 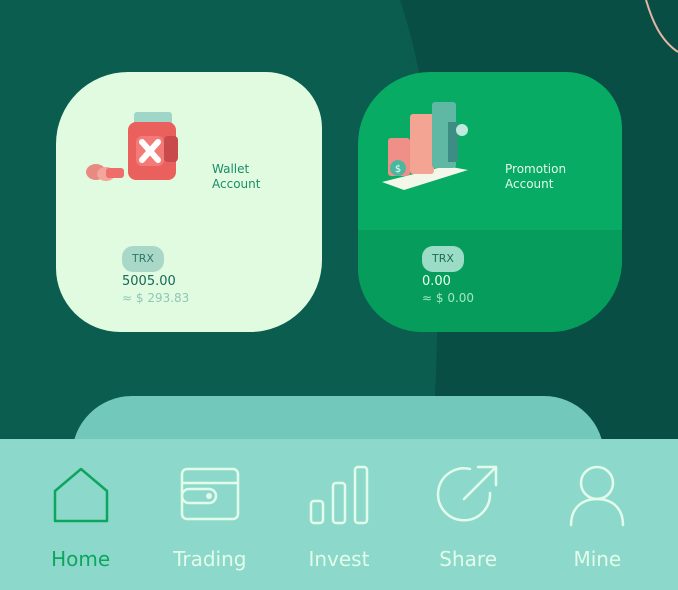 I want to click on wallet-icon, so click(x=210, y=494).